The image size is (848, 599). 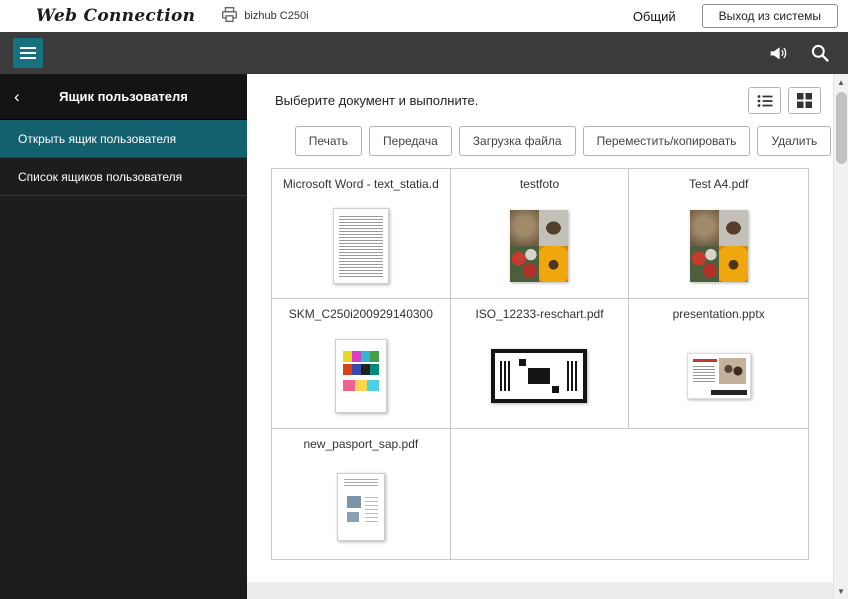 I want to click on sidebar-item-open-user-box: Открыть ящик пользователя, so click(x=123, y=139).